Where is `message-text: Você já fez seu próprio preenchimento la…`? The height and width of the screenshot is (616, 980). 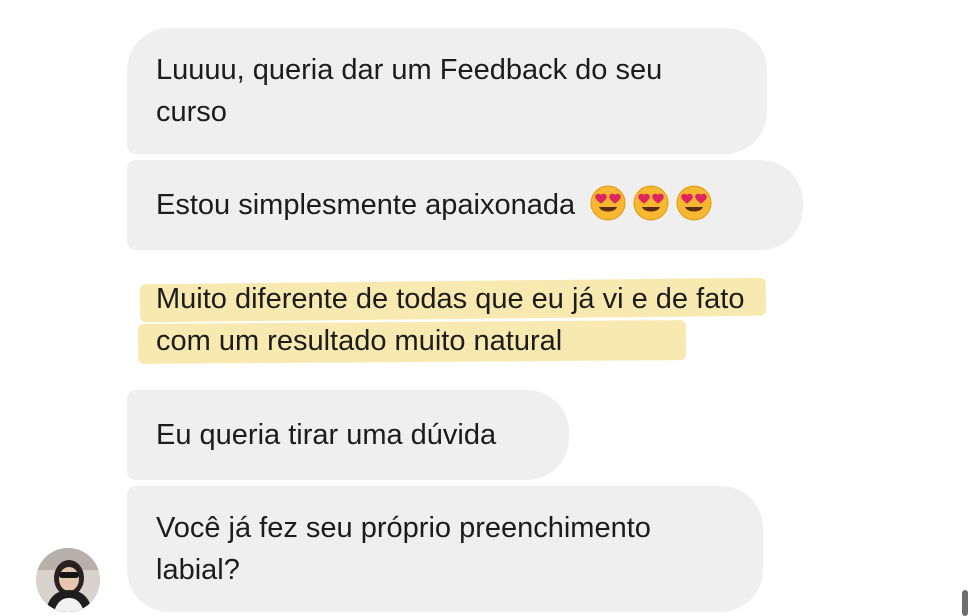 message-text: Você já fez seu próprio preenchimento la… is located at coordinates (403, 549).